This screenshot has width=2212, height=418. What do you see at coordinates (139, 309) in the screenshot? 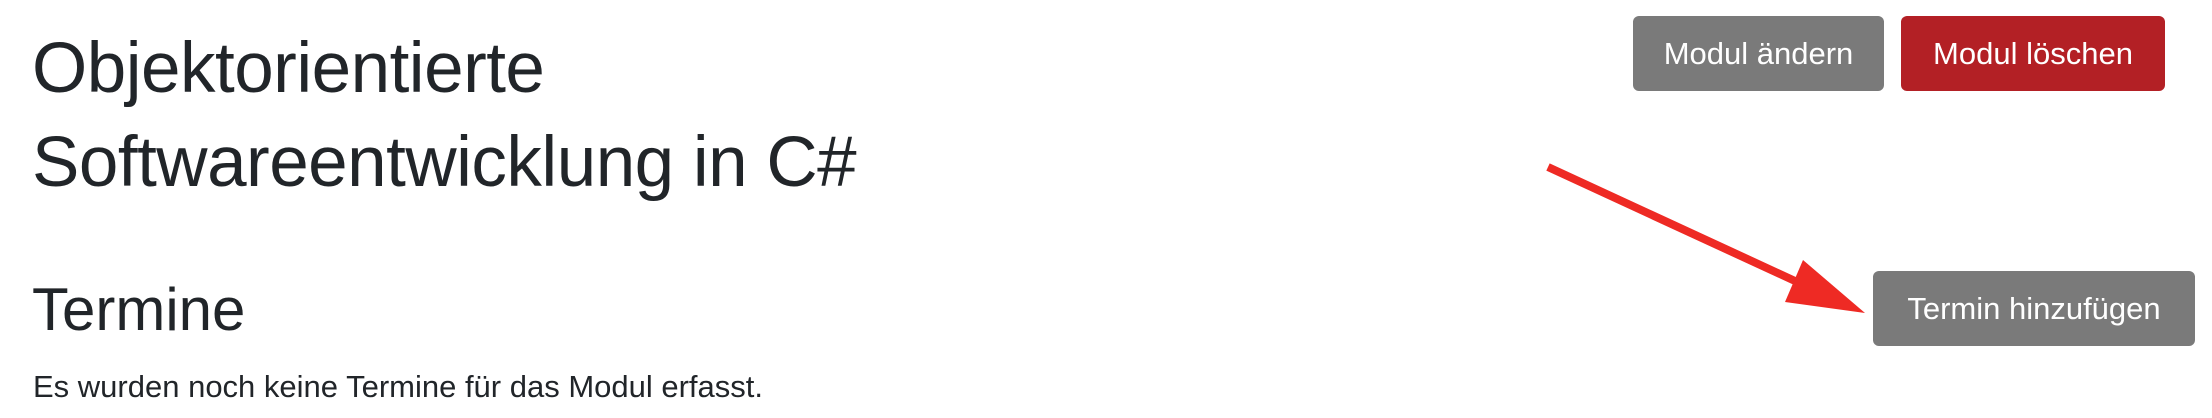
I see `appointments-heading: Termine` at bounding box center [139, 309].